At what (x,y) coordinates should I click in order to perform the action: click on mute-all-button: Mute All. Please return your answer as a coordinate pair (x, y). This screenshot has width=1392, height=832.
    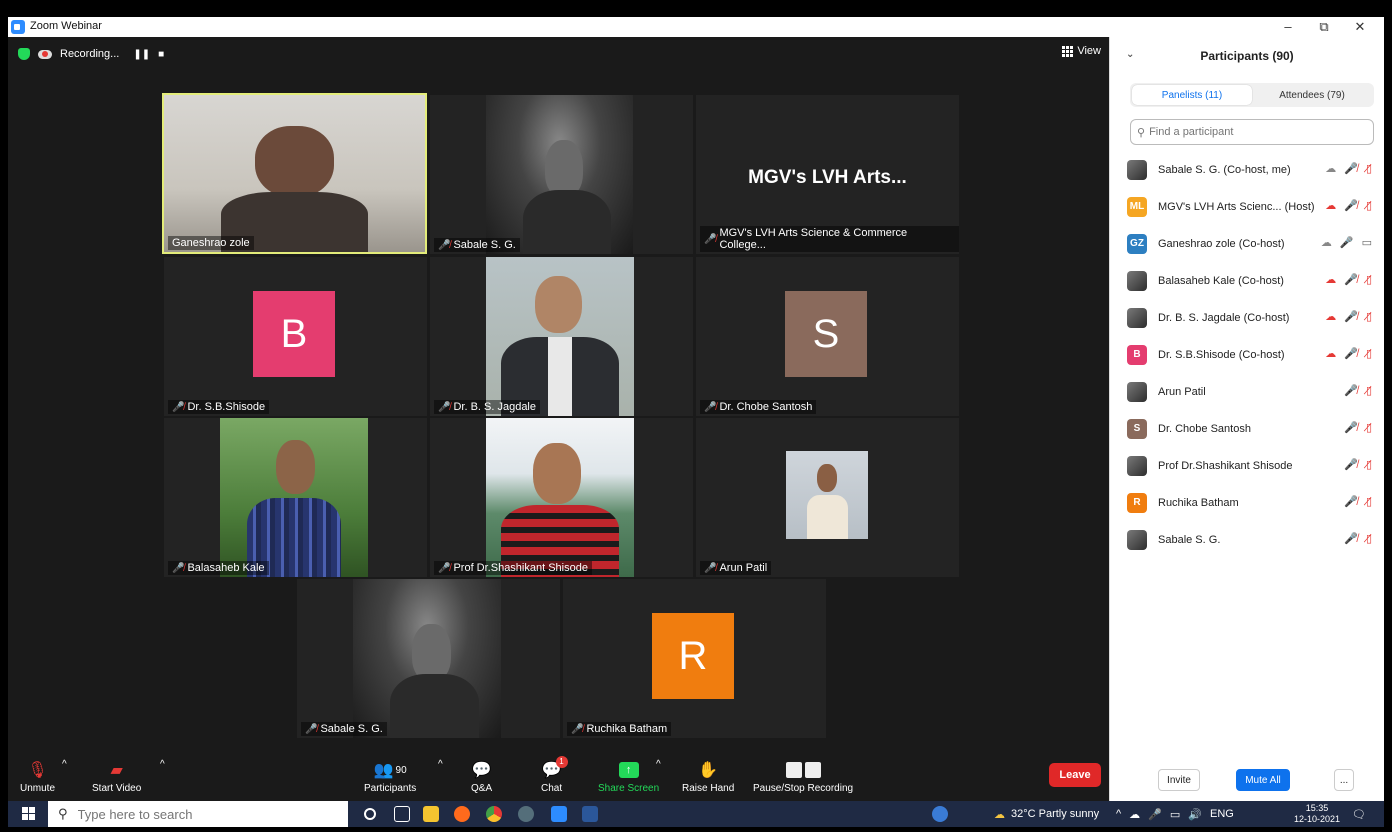
    Looking at the image, I should click on (1263, 780).